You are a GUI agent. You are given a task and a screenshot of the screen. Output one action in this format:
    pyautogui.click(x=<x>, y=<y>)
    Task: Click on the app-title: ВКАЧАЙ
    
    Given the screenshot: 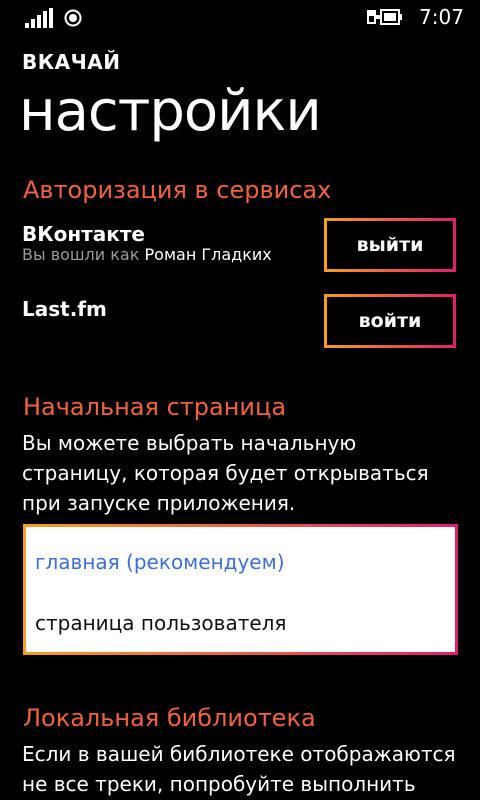 What is the action you would take?
    pyautogui.click(x=71, y=62)
    